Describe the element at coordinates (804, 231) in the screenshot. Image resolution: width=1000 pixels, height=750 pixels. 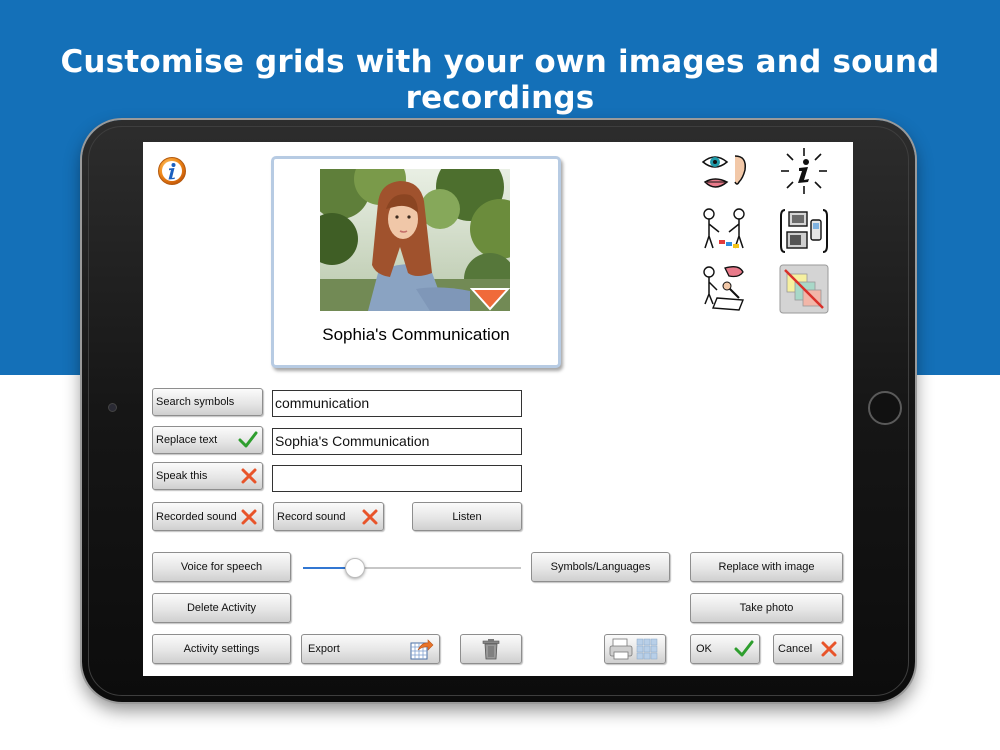
I see `devices-icon` at that location.